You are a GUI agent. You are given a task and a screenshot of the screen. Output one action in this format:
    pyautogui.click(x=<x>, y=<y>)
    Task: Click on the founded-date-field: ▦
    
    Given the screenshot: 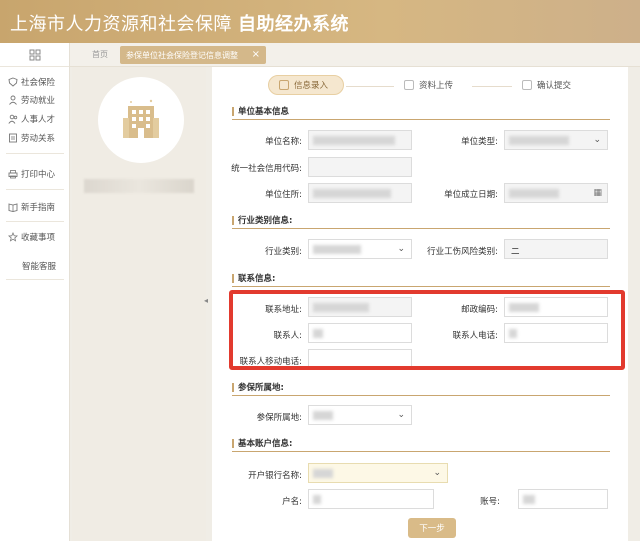 What is the action you would take?
    pyautogui.click(x=556, y=193)
    